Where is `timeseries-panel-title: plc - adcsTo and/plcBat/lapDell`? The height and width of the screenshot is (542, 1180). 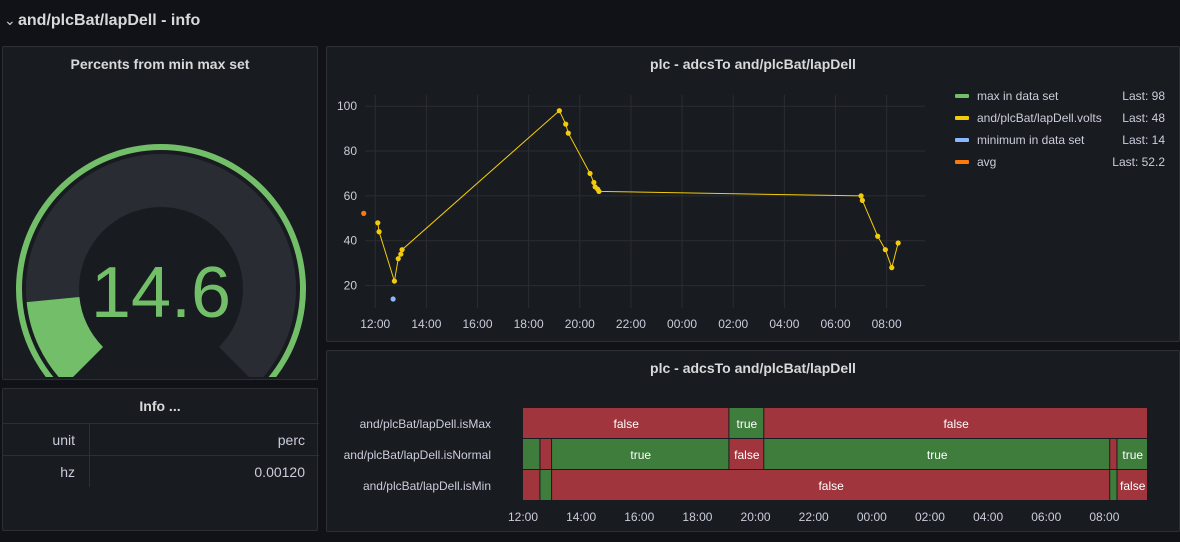
timeseries-panel-title: plc - adcsTo and/plcBat/lapDell is located at coordinates (753, 64).